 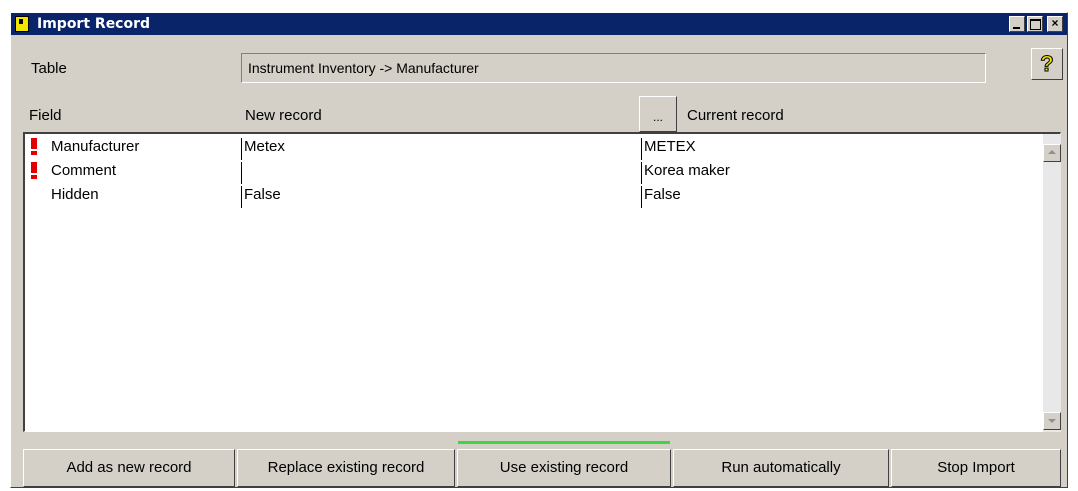 I want to click on help-icon: ?, so click(x=1047, y=63).